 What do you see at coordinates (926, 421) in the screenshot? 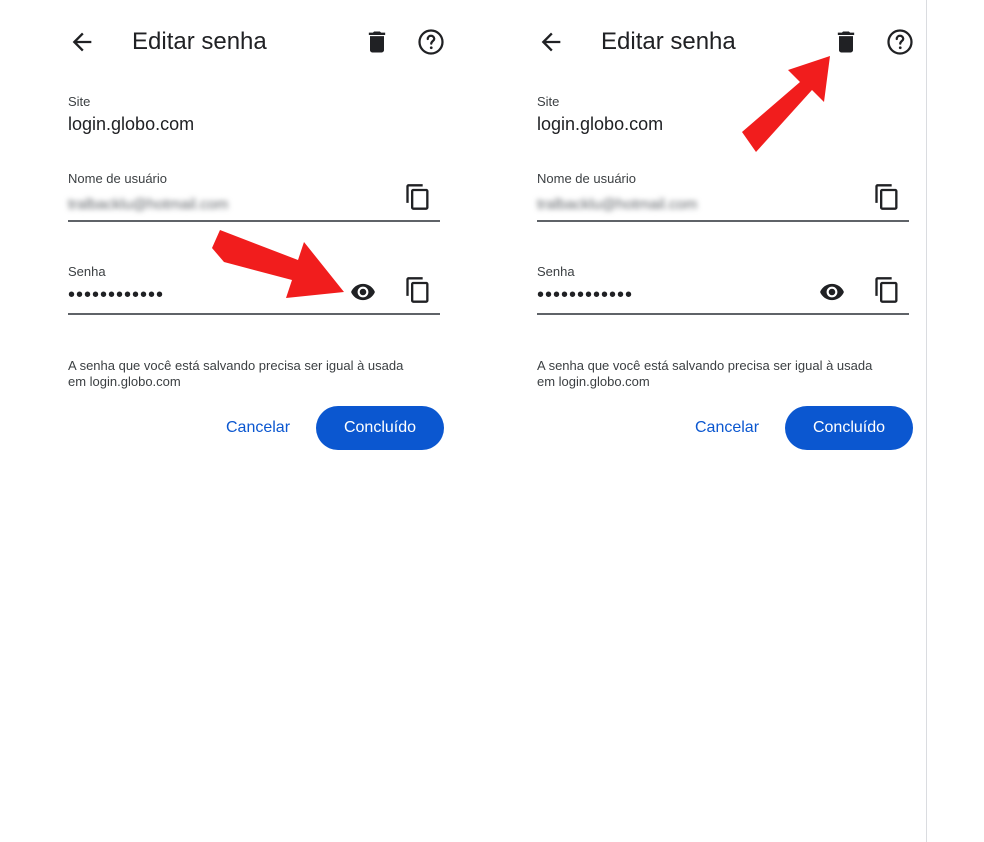
I see `panel-divider` at bounding box center [926, 421].